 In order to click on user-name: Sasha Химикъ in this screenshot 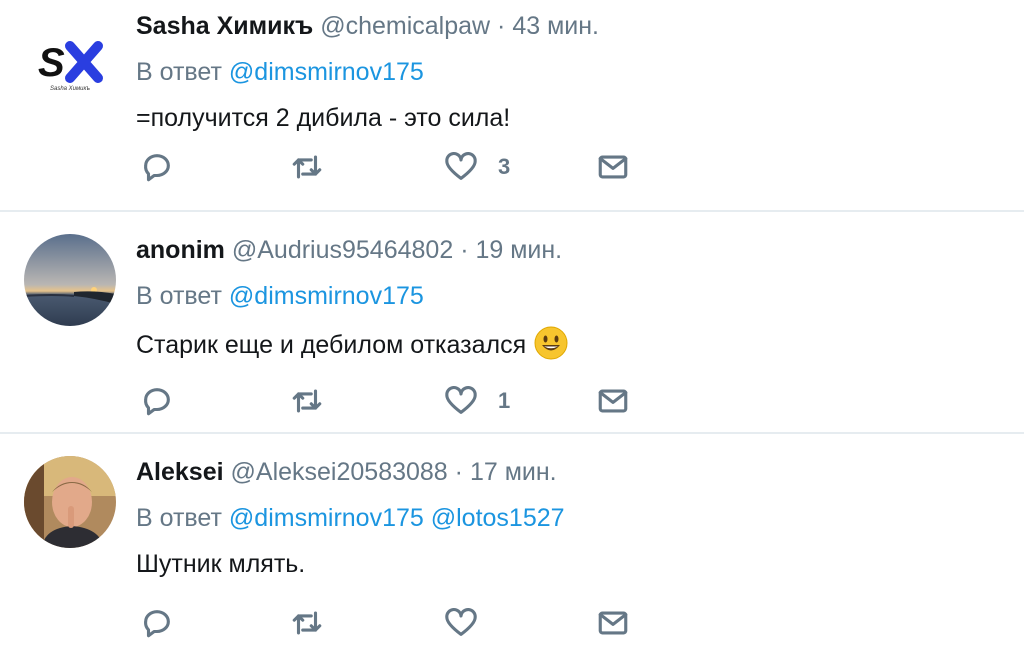, I will do `click(224, 26)`.